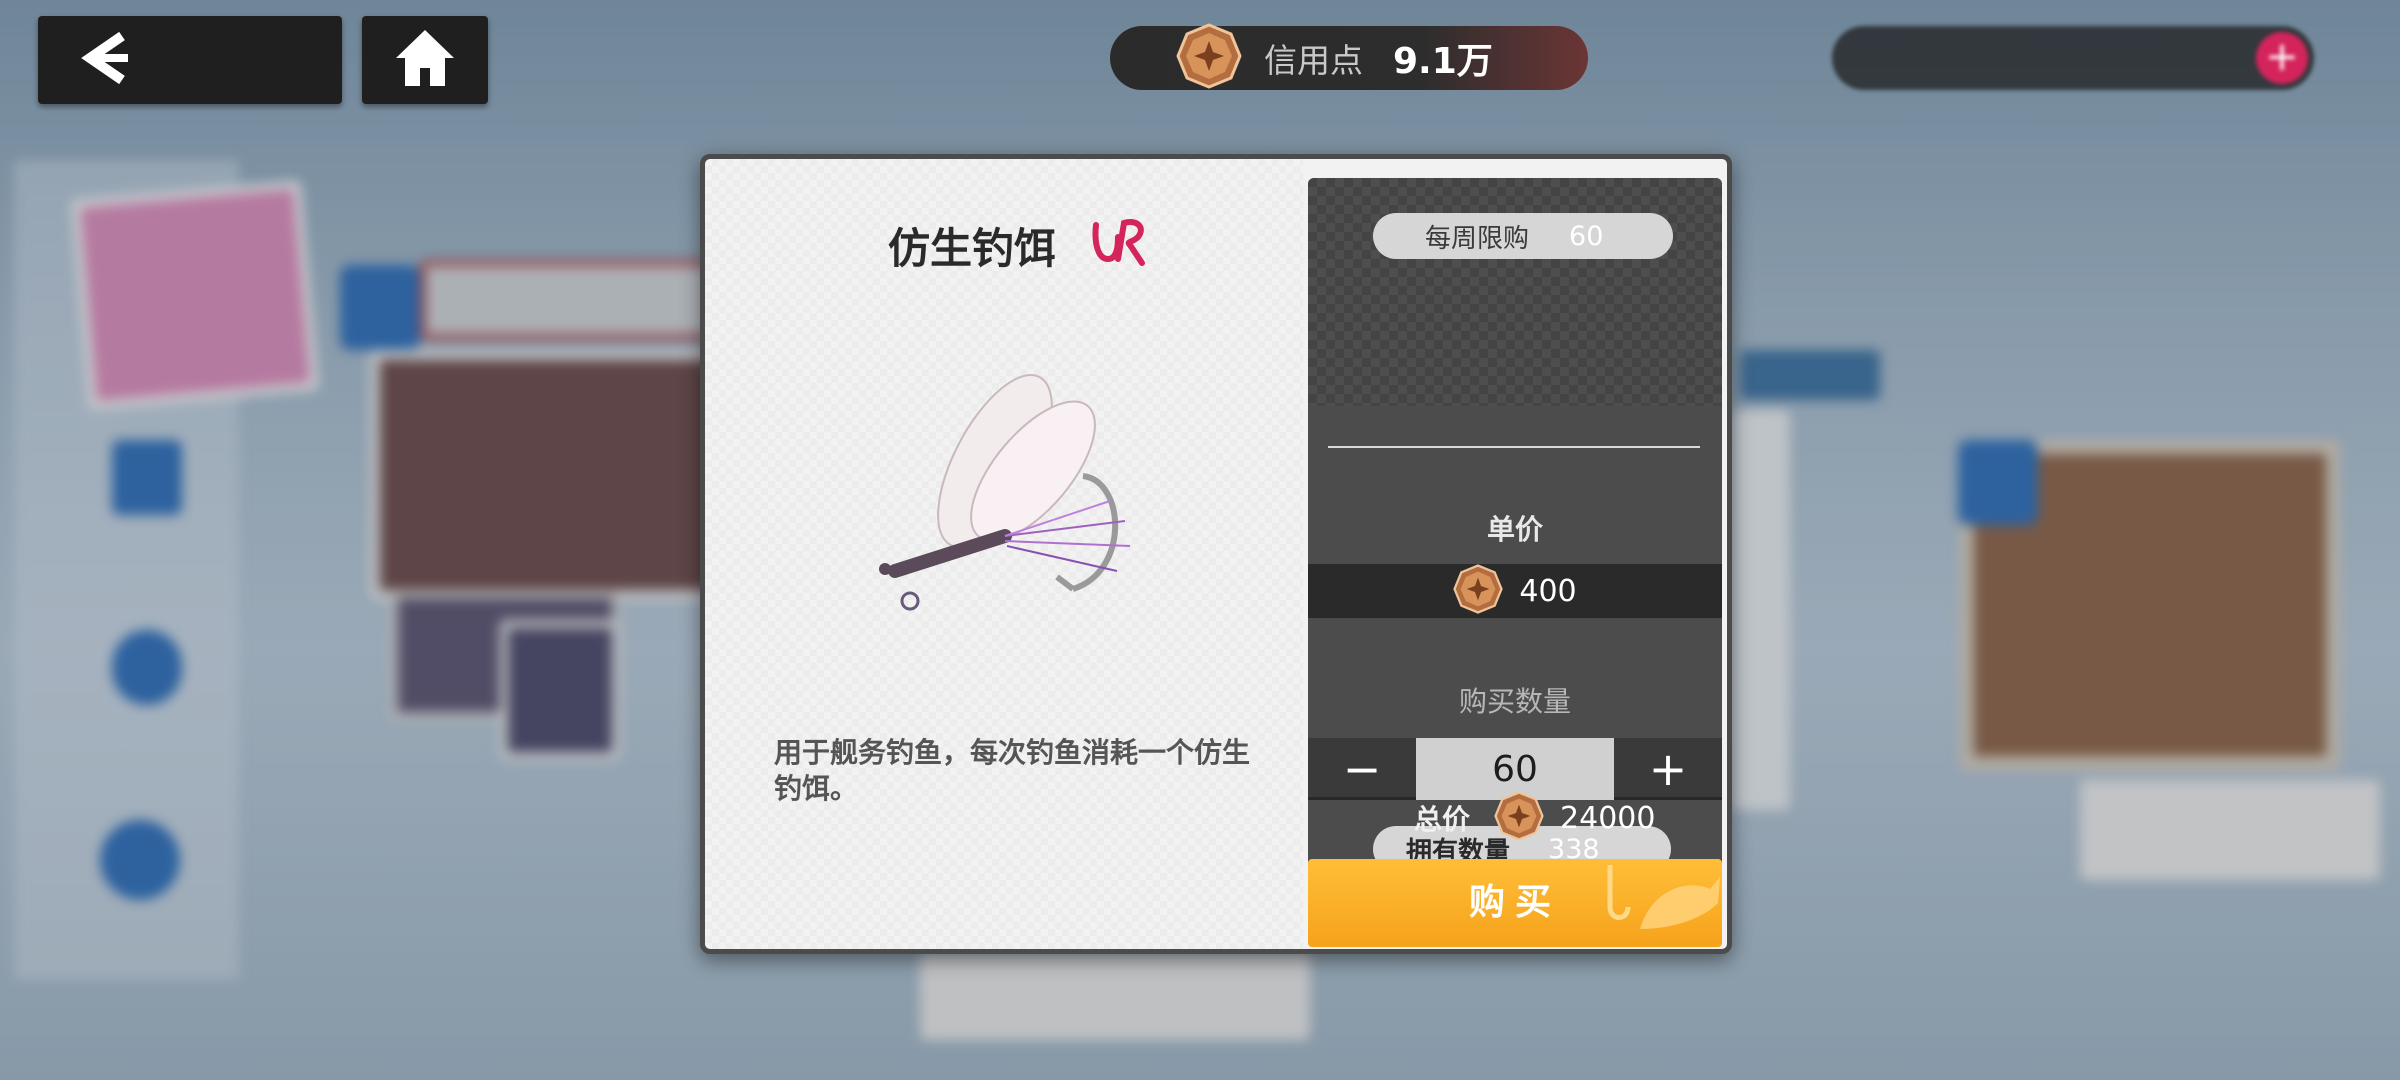 The image size is (2400, 1080). I want to click on blurred-top-right-resource: +, so click(2073, 58).